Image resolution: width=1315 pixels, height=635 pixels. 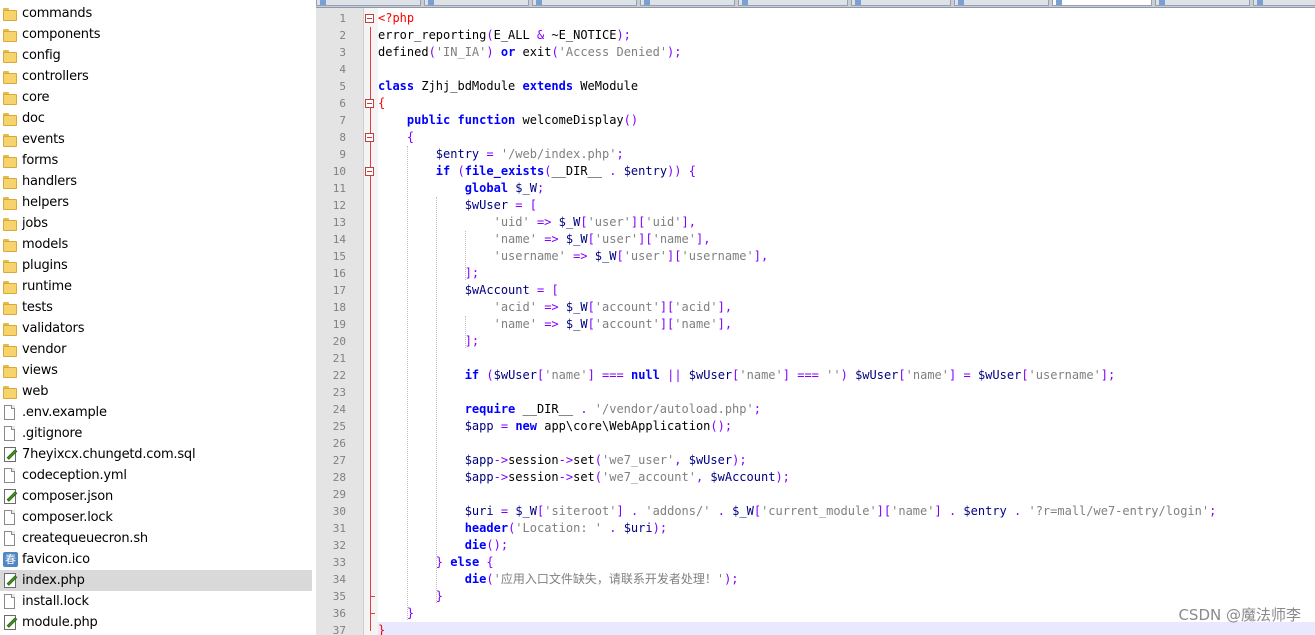 What do you see at coordinates (515, 324) in the screenshot?
I see `code-token: 'name'` at bounding box center [515, 324].